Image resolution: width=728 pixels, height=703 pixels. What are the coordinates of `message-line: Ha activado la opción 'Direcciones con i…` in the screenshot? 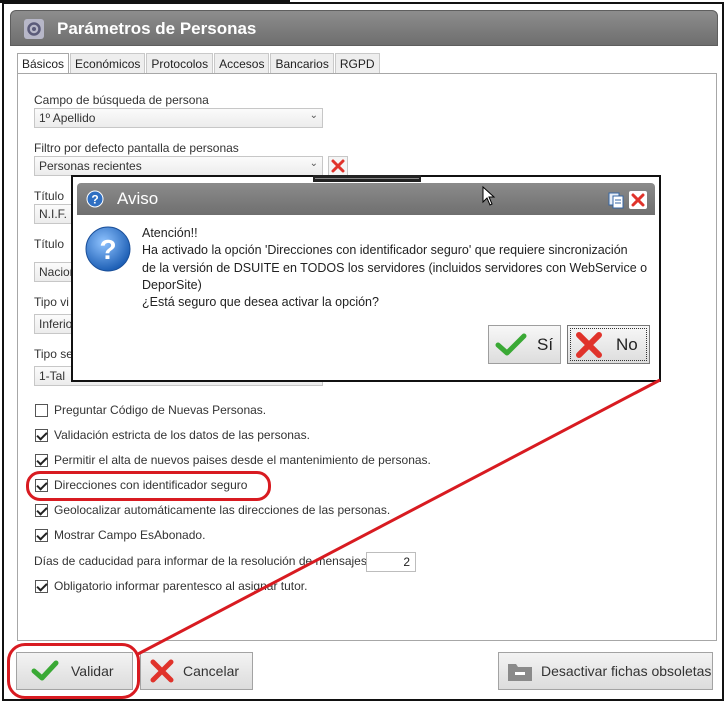 It's located at (385, 250).